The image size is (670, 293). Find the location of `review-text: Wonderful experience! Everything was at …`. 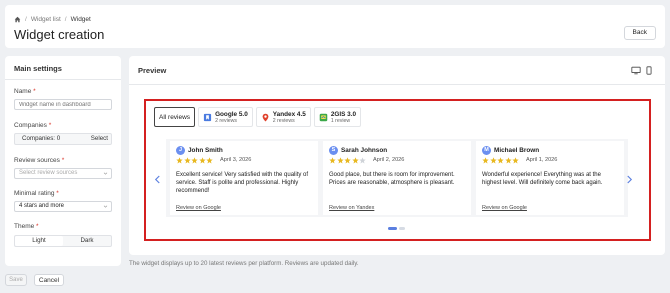

review-text: Wonderful experience! Everything was at … is located at coordinates (542, 179).